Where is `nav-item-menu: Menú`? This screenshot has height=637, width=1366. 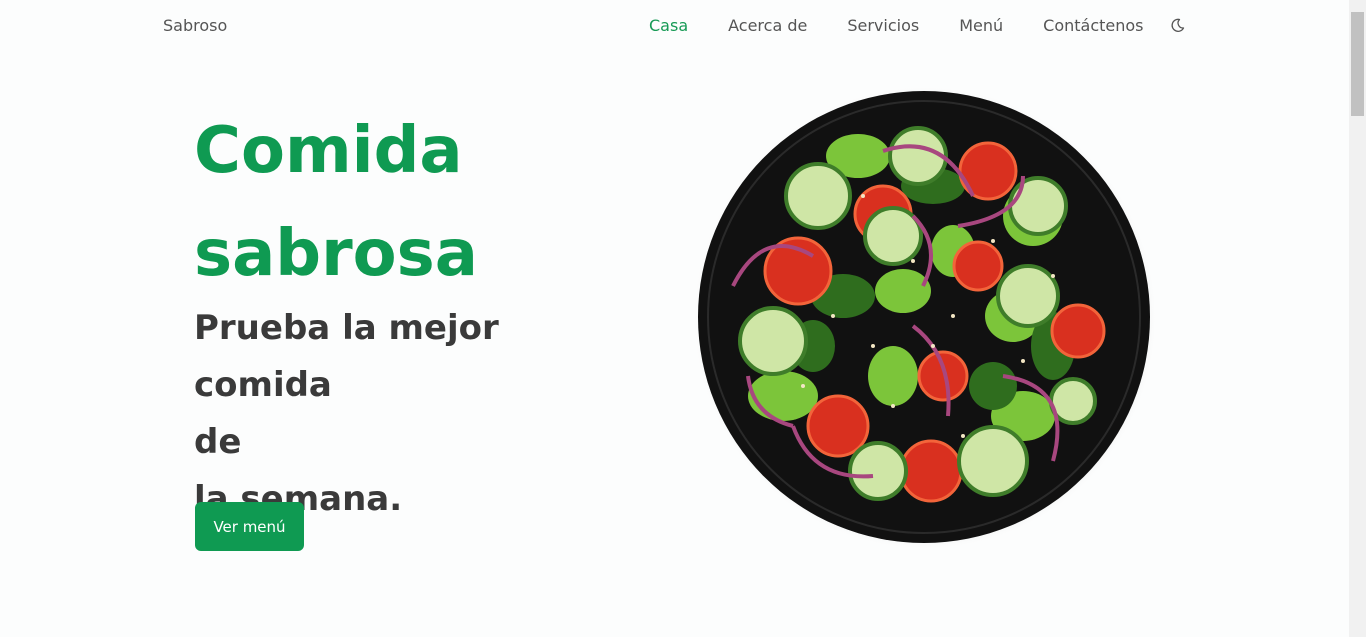 nav-item-menu: Menú is located at coordinates (981, 25).